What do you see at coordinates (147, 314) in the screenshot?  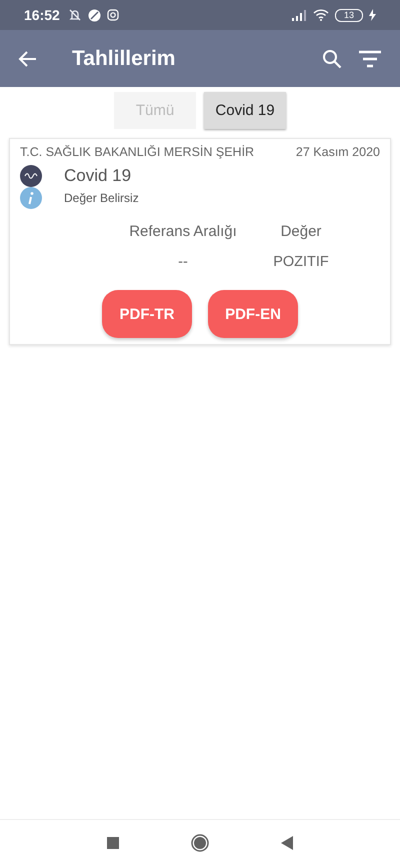 I see `pdf-button: PDF-TR` at bounding box center [147, 314].